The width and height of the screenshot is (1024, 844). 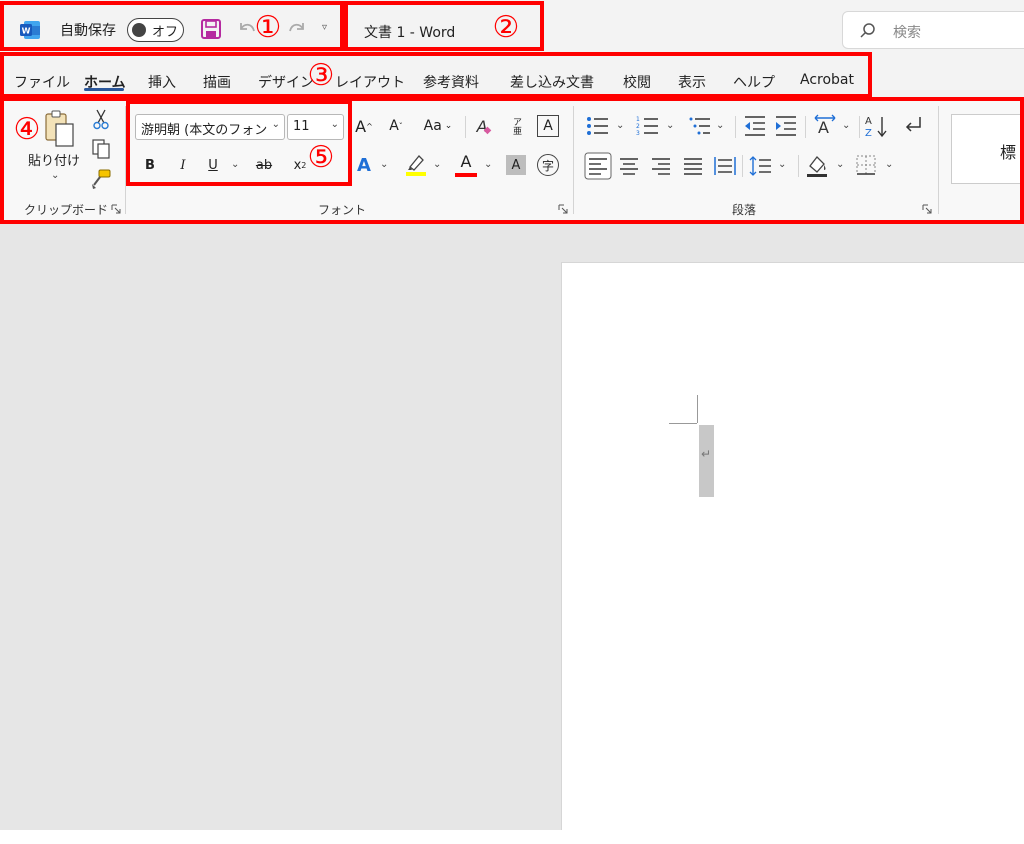 I want to click on bottom-edge, so click(x=512, y=837).